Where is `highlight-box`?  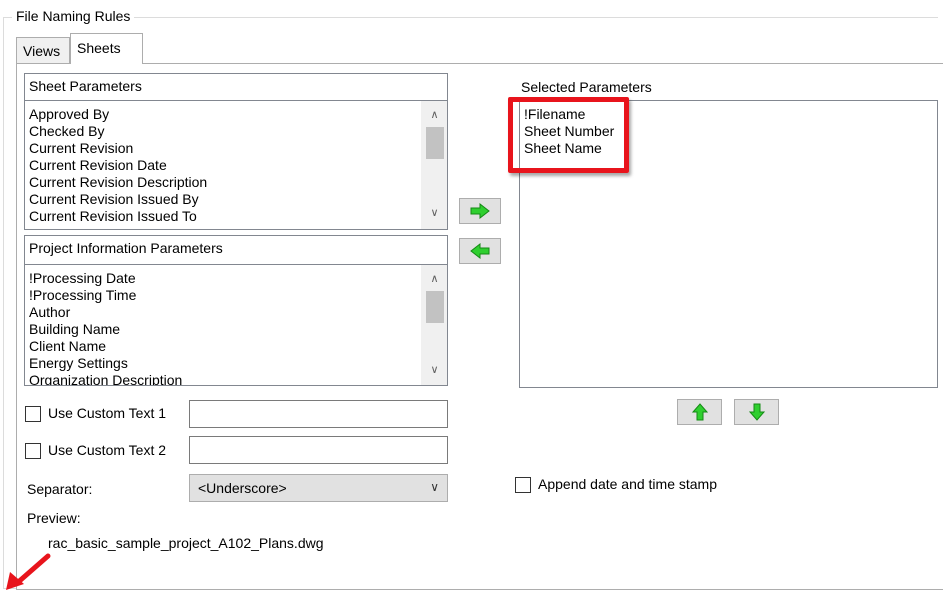 highlight-box is located at coordinates (568, 135).